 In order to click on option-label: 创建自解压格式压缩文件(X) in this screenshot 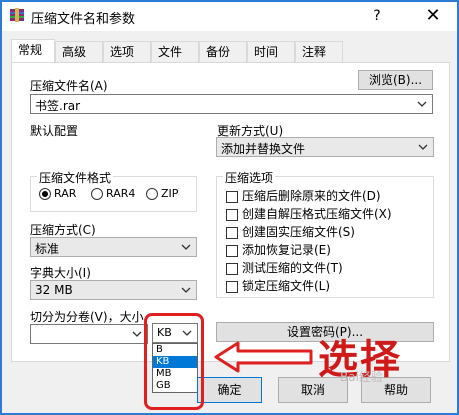, I will do `click(317, 214)`.